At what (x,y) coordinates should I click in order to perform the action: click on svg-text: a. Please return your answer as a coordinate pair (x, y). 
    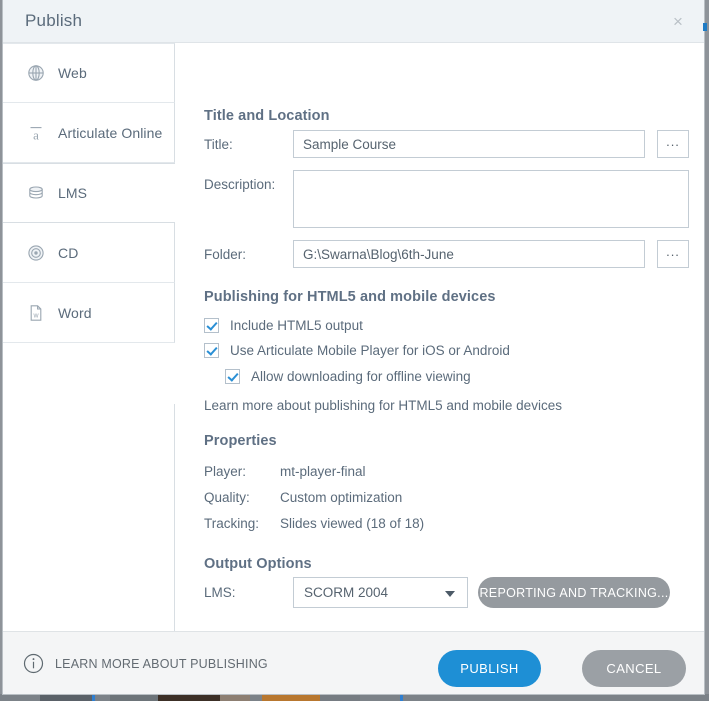
    Looking at the image, I should click on (36, 134).